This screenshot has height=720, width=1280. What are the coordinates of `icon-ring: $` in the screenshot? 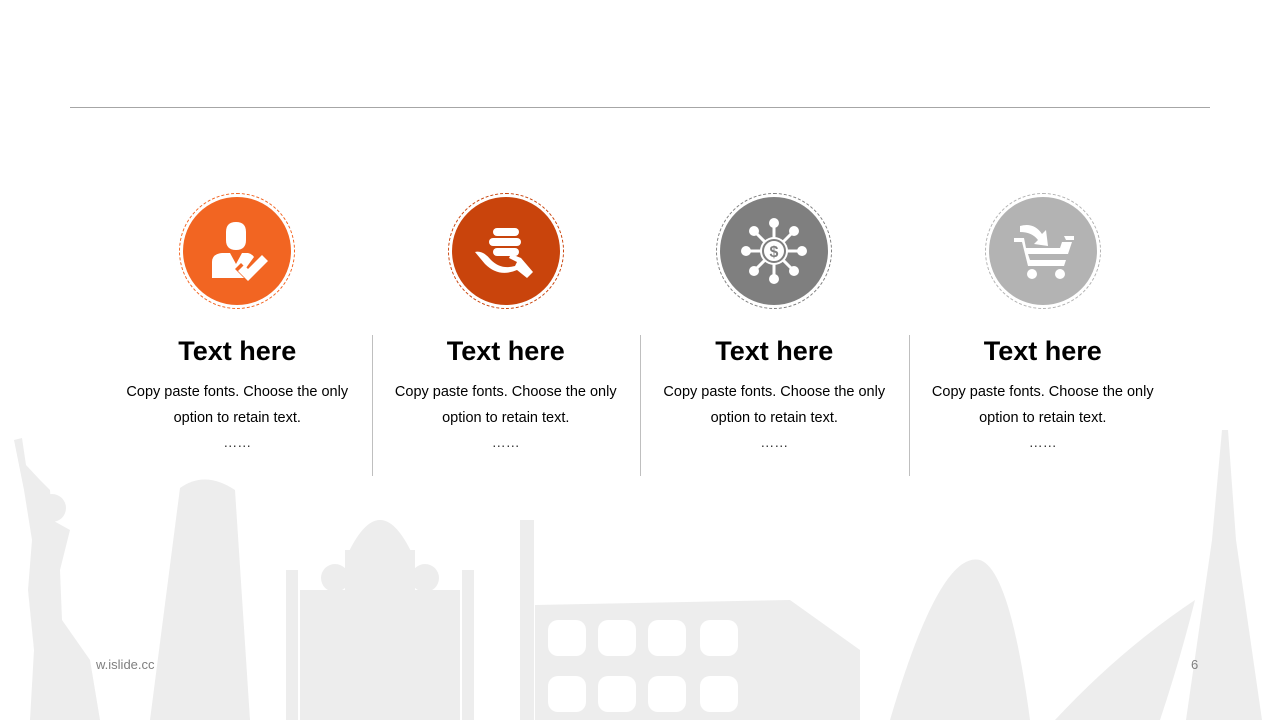 It's located at (774, 251).